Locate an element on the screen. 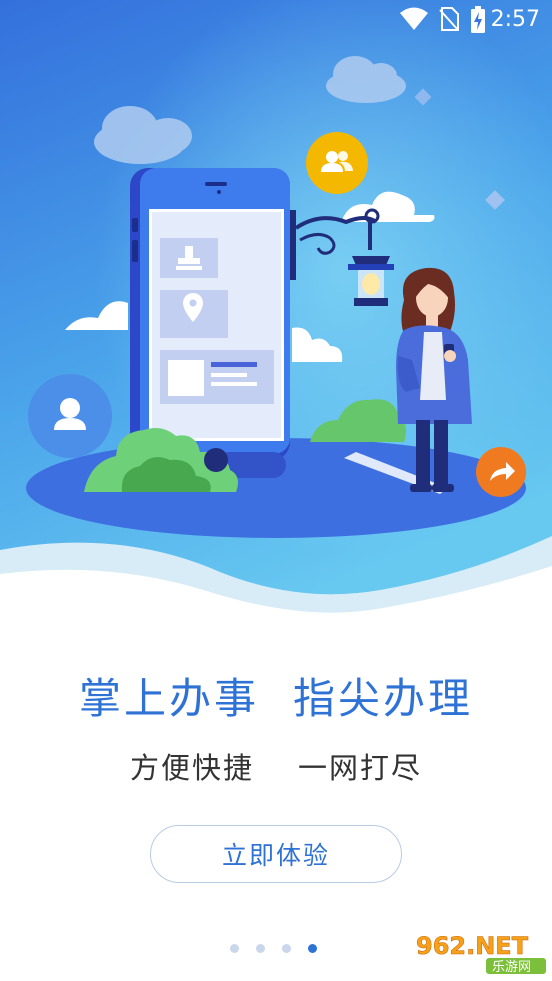  status-time: 2:57 is located at coordinates (515, 19).